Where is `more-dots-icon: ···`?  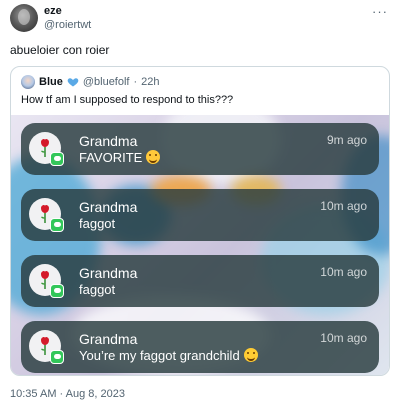 more-dots-icon: ··· is located at coordinates (380, 11).